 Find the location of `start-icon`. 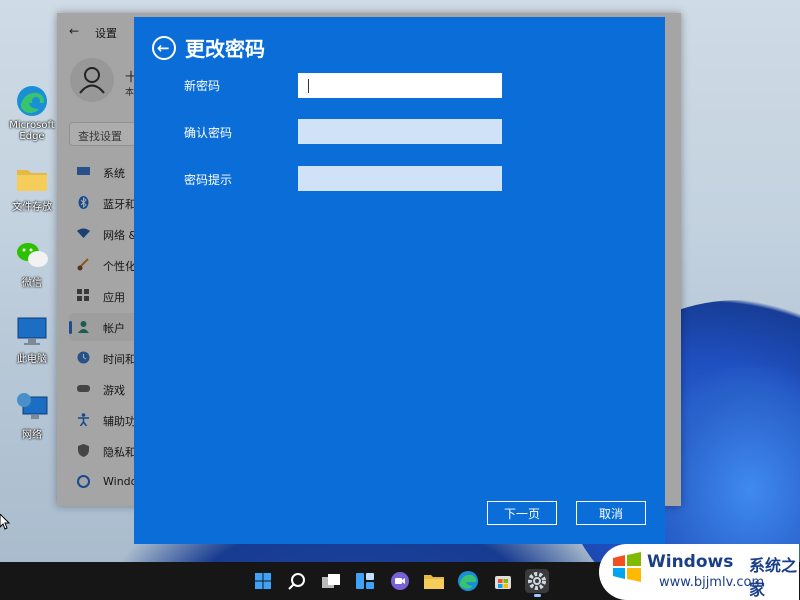

start-icon is located at coordinates (263, 581).